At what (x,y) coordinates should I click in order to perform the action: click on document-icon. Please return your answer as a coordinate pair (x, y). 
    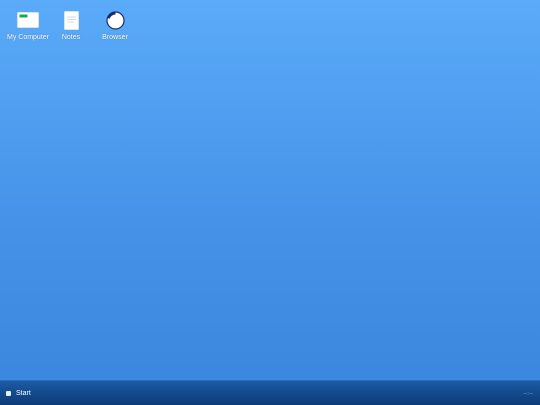
    Looking at the image, I should click on (71, 20).